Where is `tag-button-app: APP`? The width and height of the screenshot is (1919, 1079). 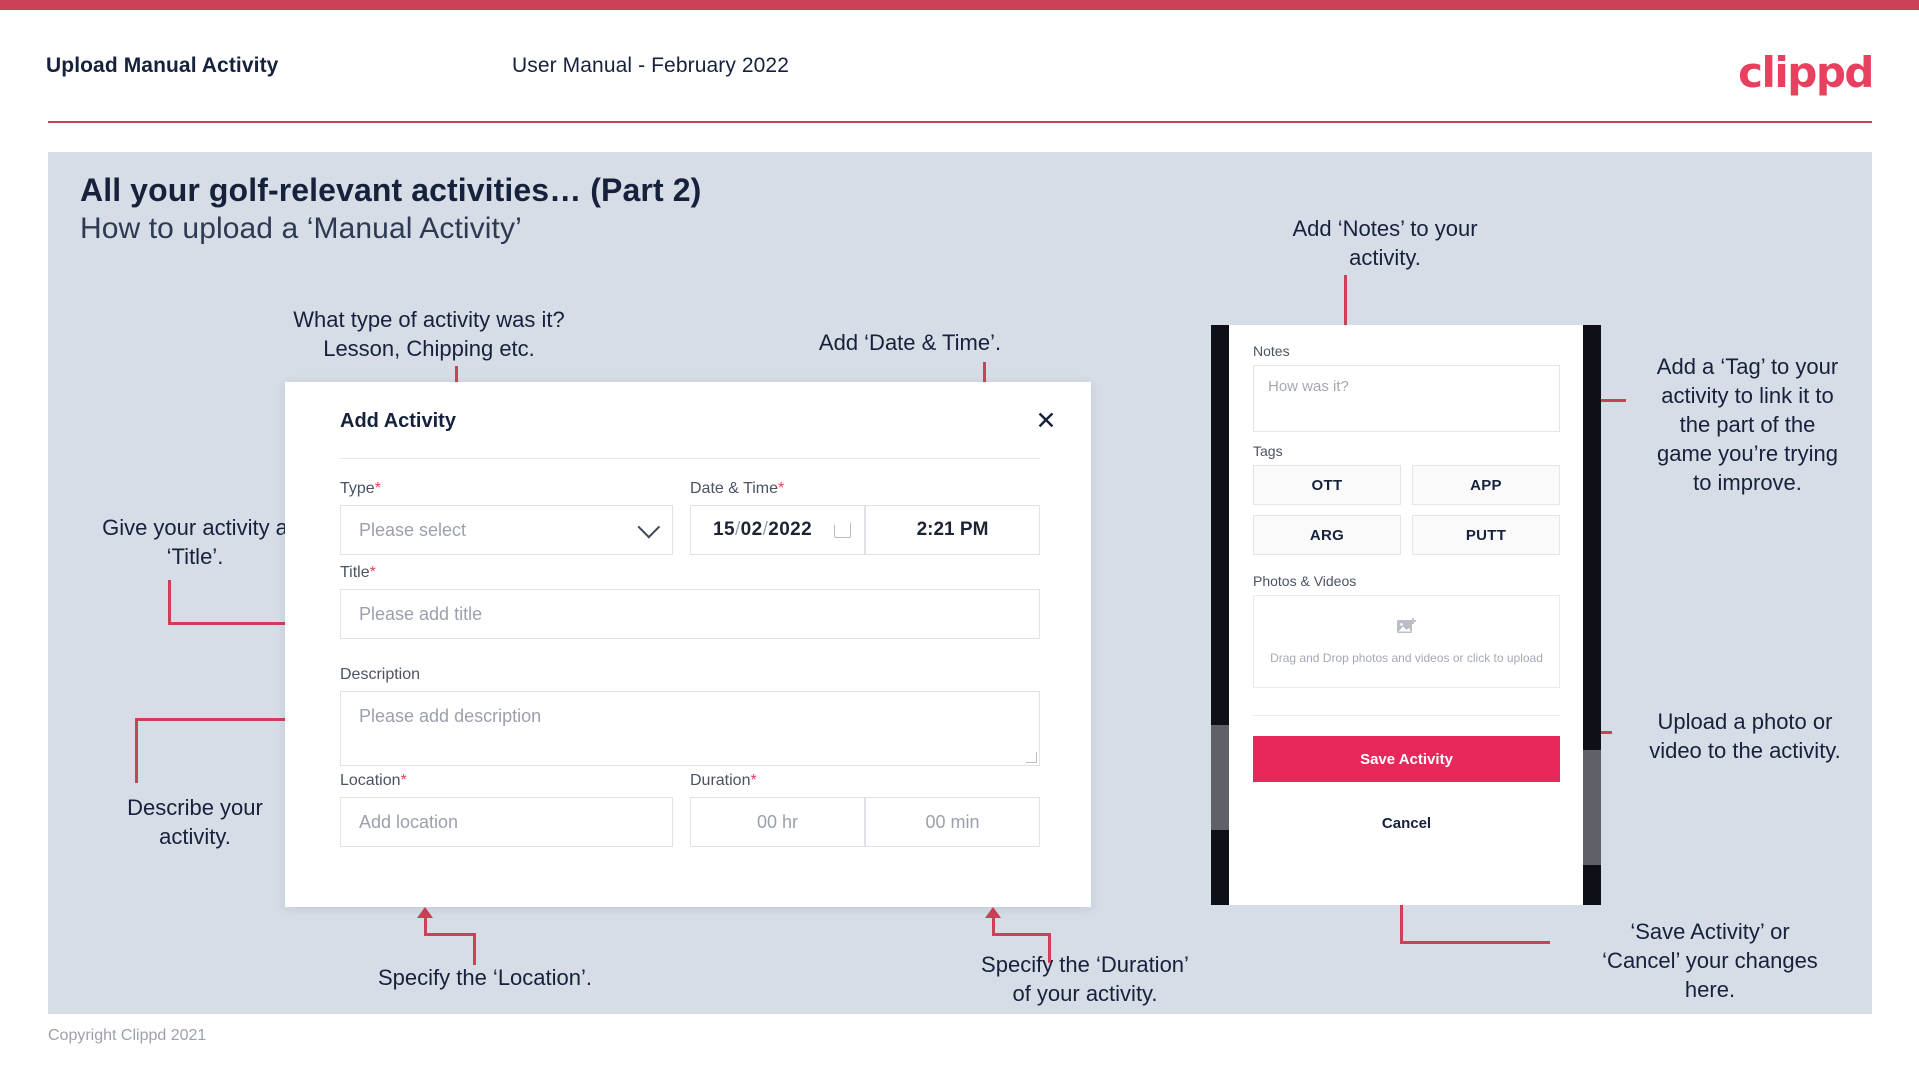
tag-button-app: APP is located at coordinates (1486, 485).